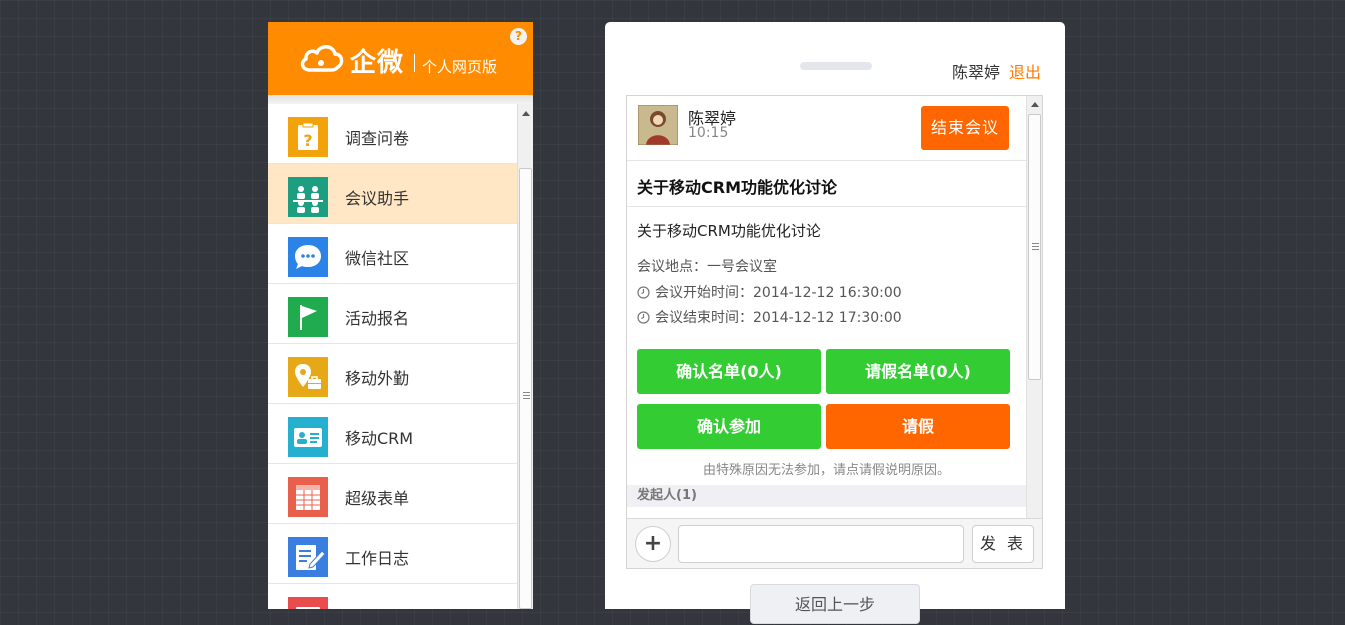 Image resolution: width=1345 pixels, height=625 pixels. I want to click on content-scroll-thumb, so click(1034, 247).